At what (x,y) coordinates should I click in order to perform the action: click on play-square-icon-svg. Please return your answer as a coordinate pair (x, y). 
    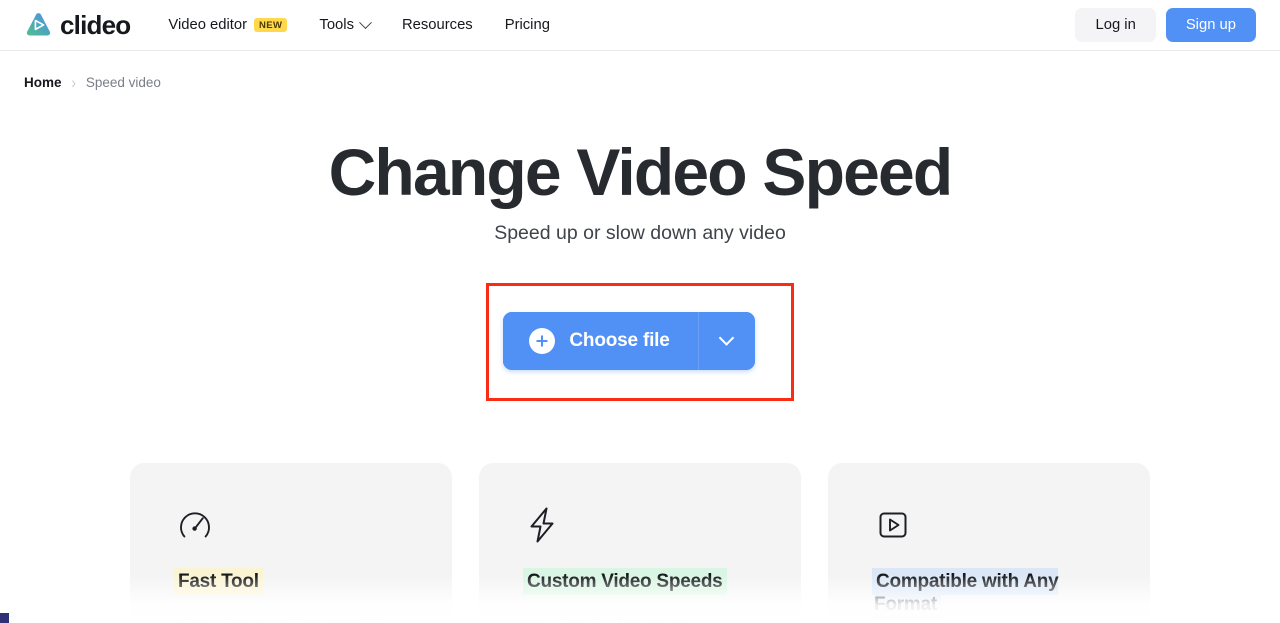
    Looking at the image, I should click on (893, 525).